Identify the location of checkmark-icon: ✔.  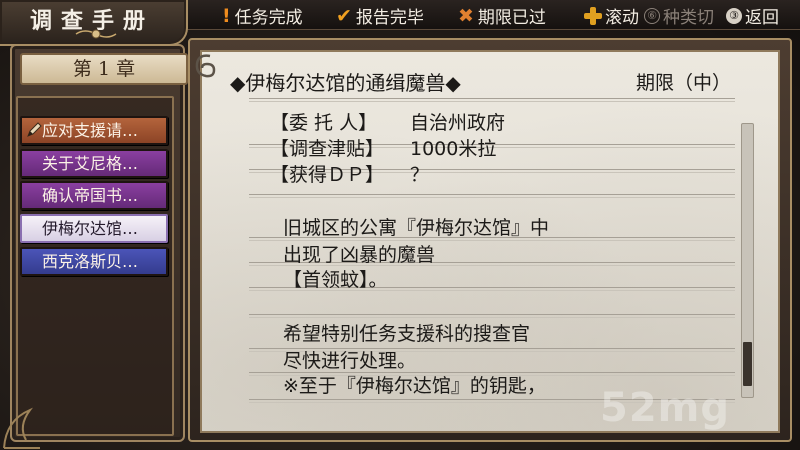
(344, 15).